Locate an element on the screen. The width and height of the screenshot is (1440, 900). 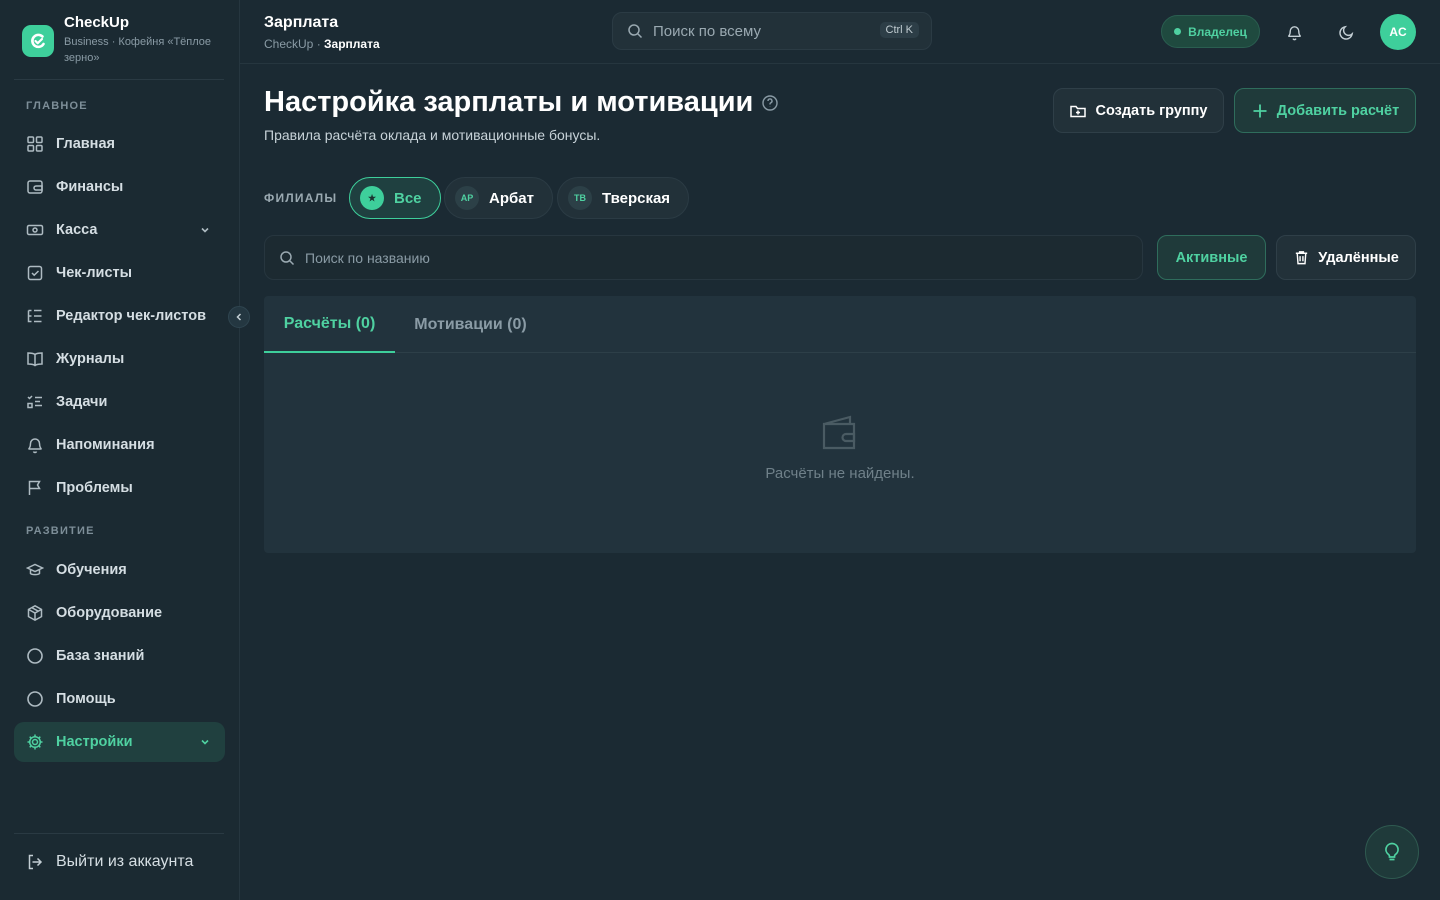
sidebar-item-label: Задачи is located at coordinates (82, 402).